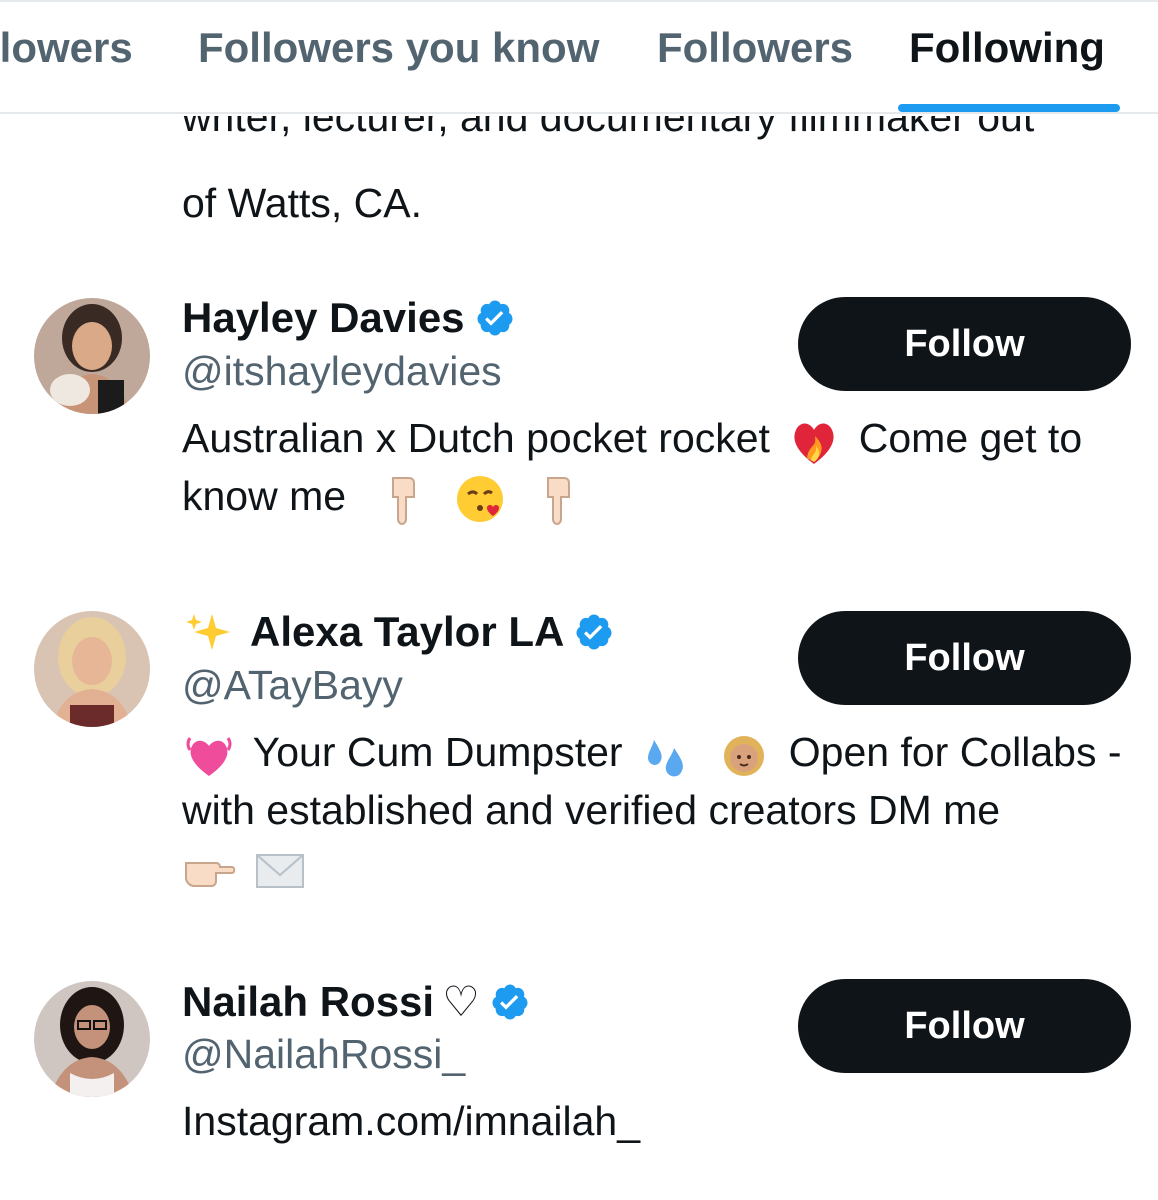 The width and height of the screenshot is (1158, 1200). Describe the element at coordinates (942, 752) in the screenshot. I see `bio-text: Open for Collabs` at that location.